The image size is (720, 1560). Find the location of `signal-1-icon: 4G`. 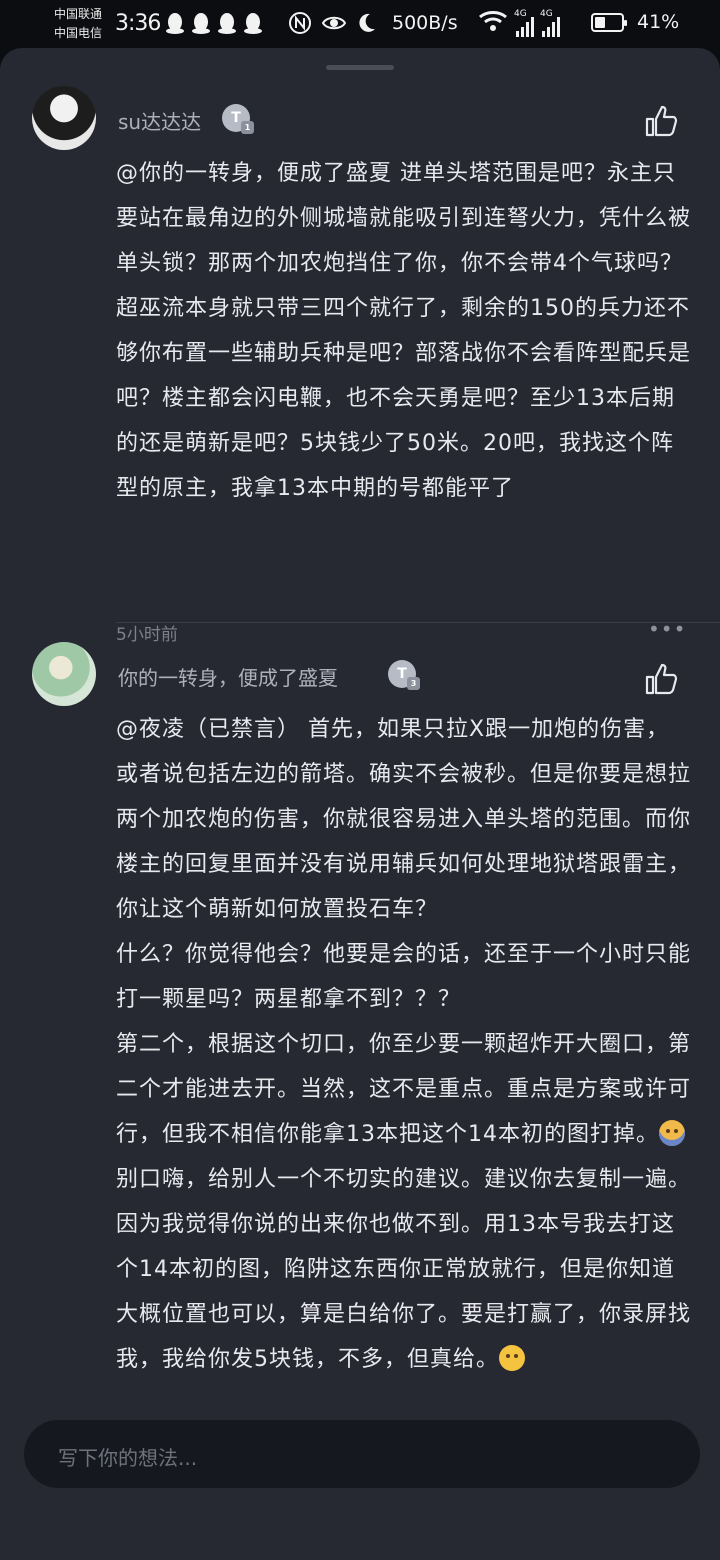

signal-1-icon: 4G is located at coordinates (524, 23).